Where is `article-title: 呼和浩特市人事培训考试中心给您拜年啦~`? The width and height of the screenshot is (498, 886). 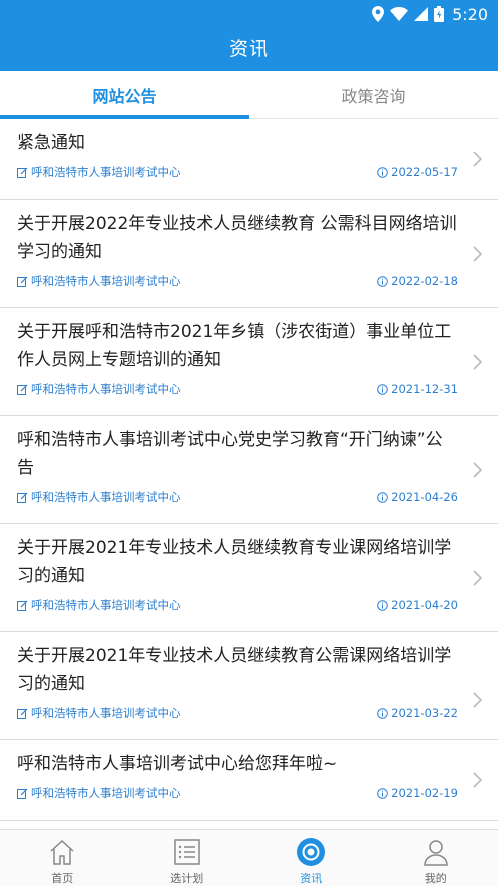 article-title: 呼和浩特市人事培训考试中心给您拜年啦~ is located at coordinates (177, 764).